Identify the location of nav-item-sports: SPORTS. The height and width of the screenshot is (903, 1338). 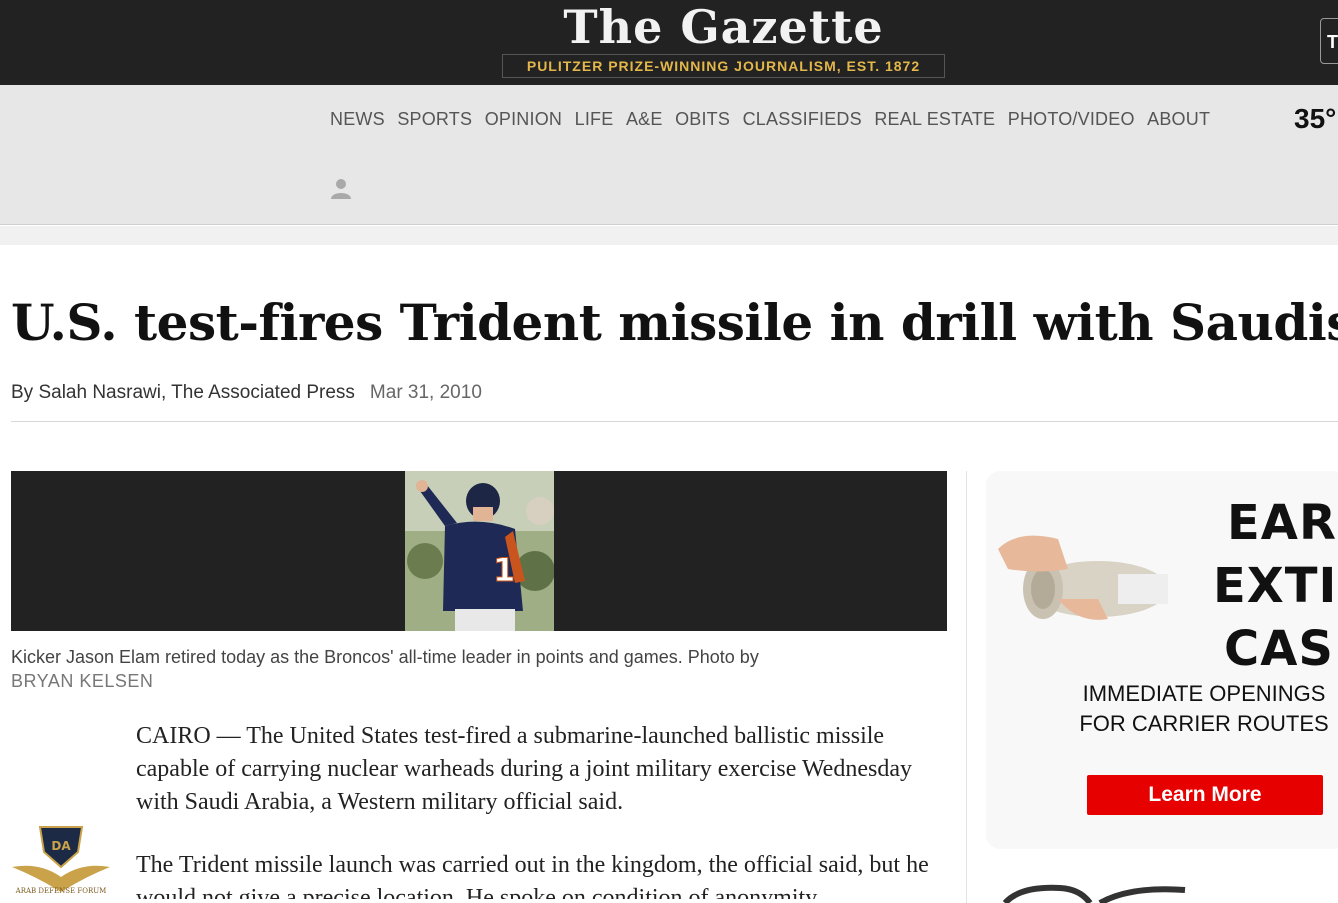
(434, 119).